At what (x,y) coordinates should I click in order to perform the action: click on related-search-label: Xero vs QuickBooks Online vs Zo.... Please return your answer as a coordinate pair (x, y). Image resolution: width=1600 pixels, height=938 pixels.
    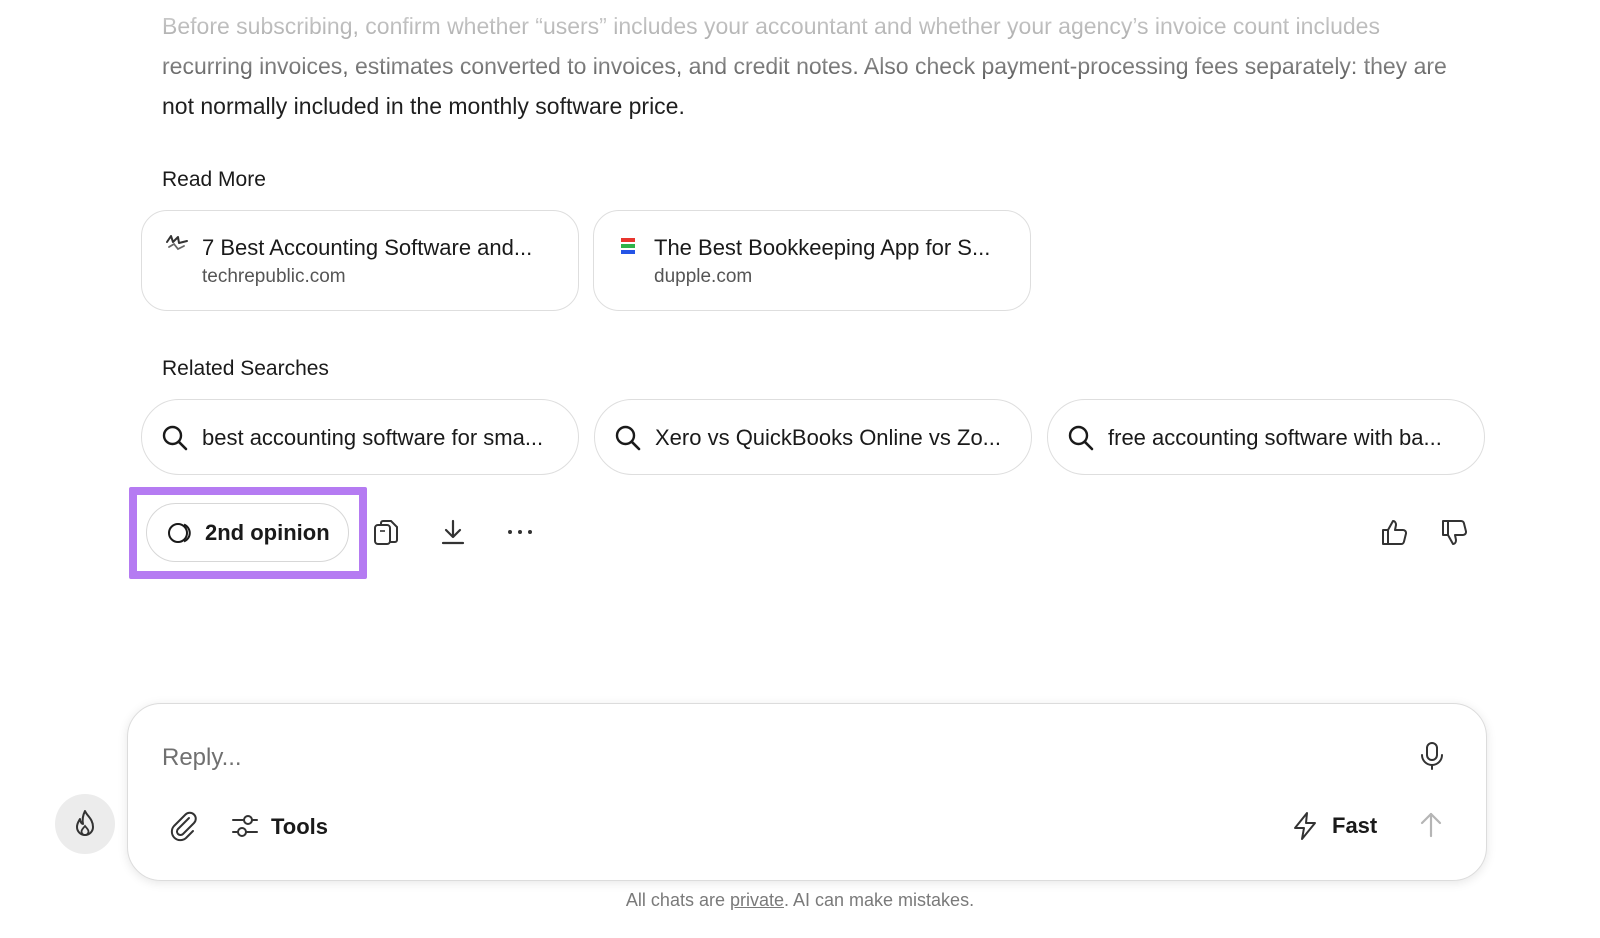
    Looking at the image, I should click on (828, 437).